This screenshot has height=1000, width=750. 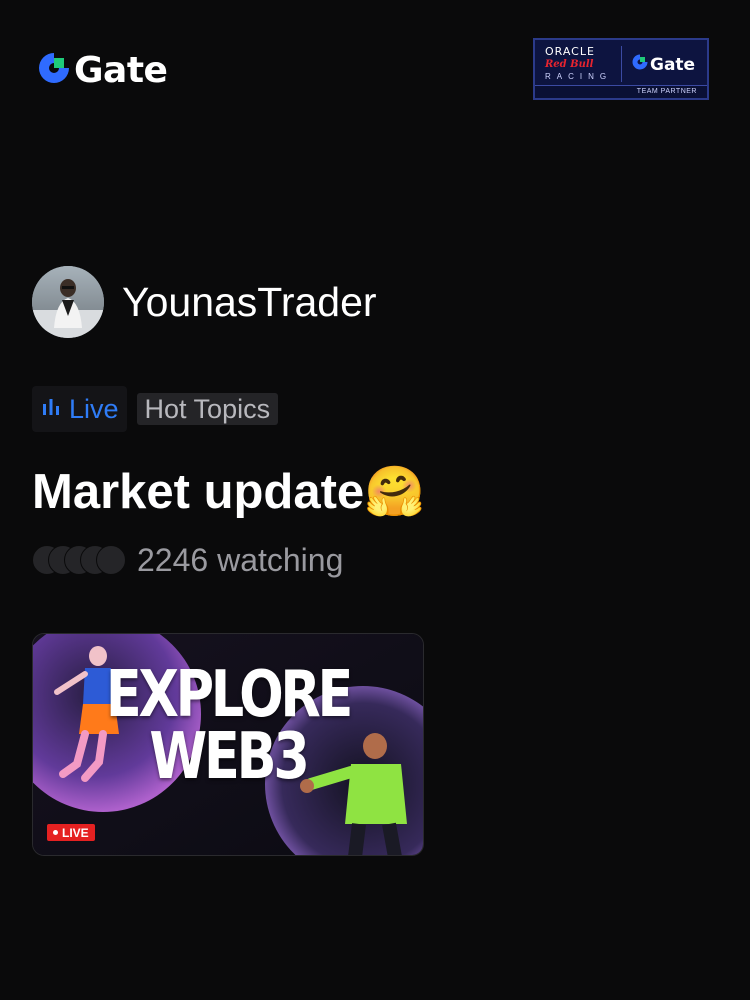 What do you see at coordinates (621, 91) in the screenshot?
I see `partner-footer-text: TEAM PARTNER` at bounding box center [621, 91].